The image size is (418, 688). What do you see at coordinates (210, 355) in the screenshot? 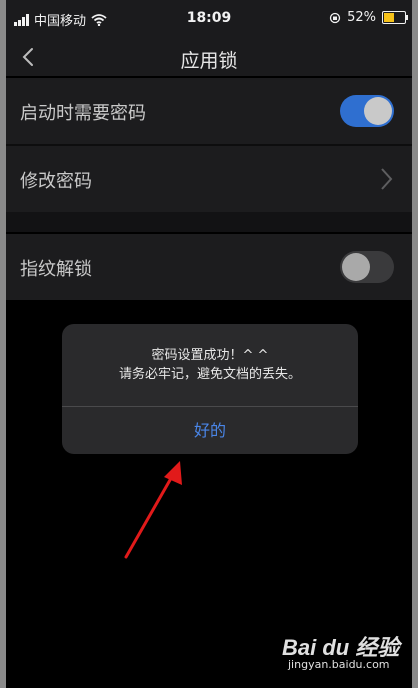
I see `alert-message-line1: 密码设置成功！^ ^` at bounding box center [210, 355].